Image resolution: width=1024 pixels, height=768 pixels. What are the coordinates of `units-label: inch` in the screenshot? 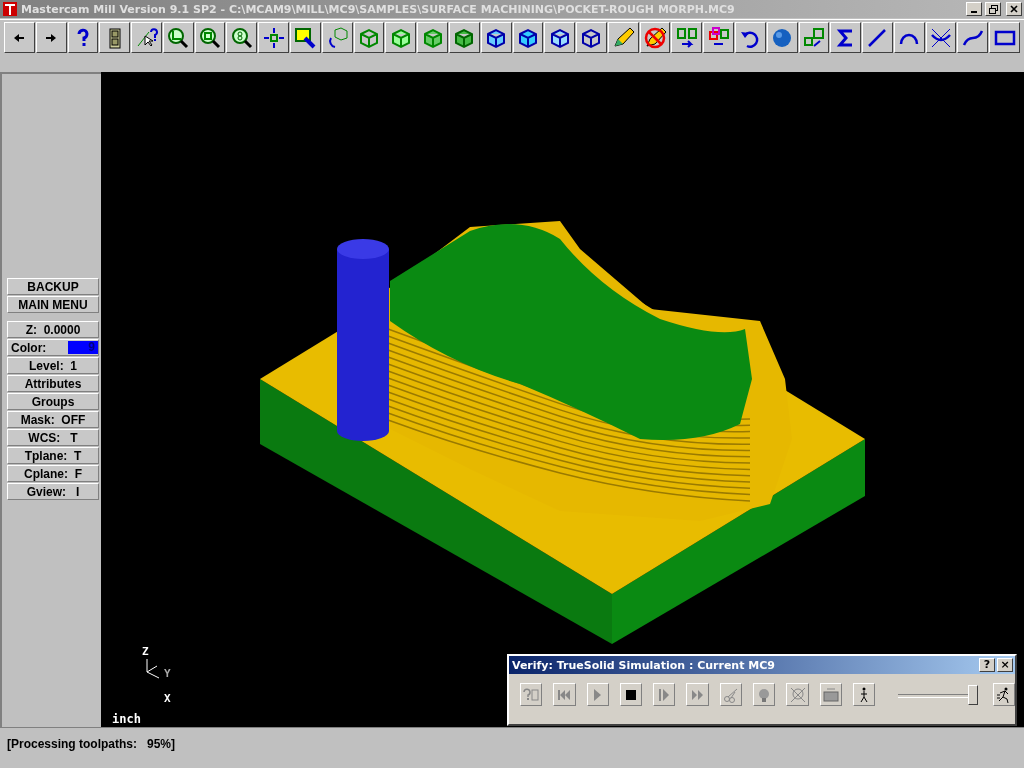 It's located at (126, 719).